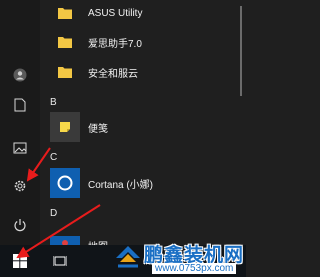 This screenshot has height=277, width=320. Describe the element at coordinates (241, 122) in the screenshot. I see `app-list-scrollbar` at that location.